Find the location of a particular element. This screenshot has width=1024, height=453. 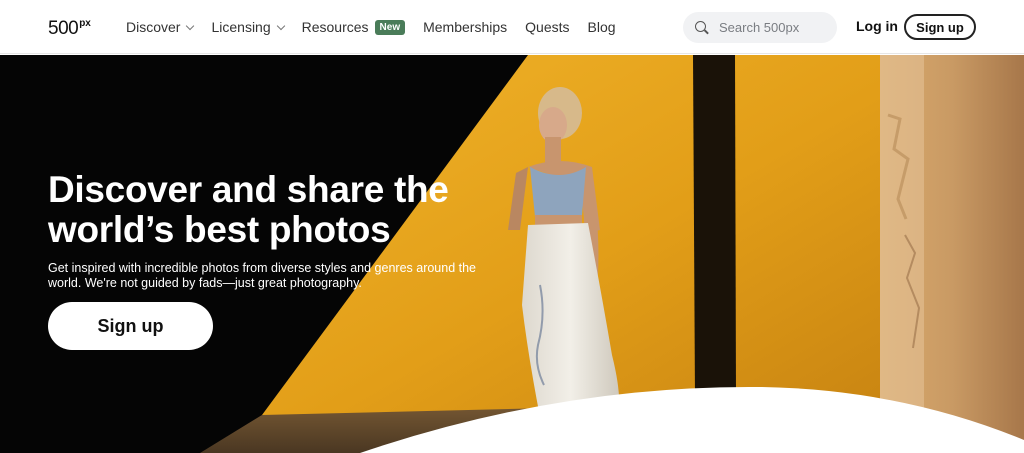

search-icon is located at coordinates (702, 27).